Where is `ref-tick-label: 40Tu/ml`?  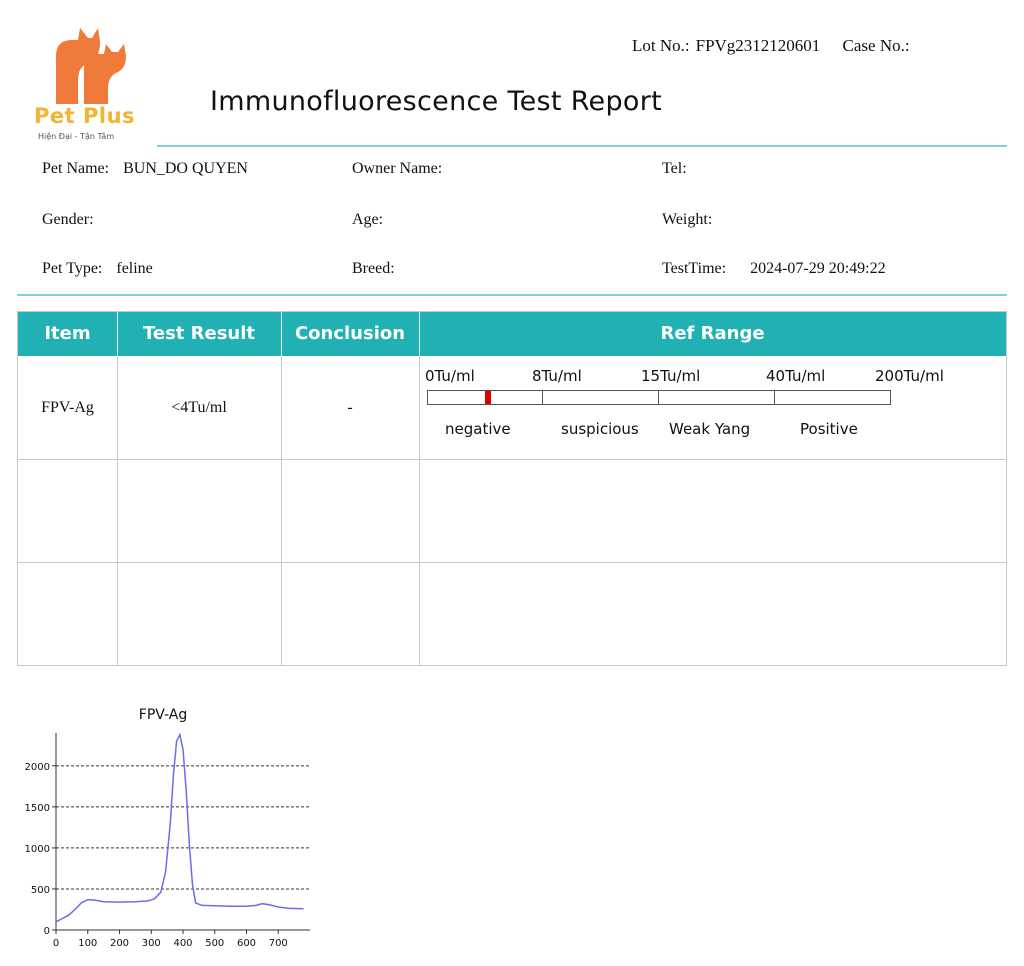
ref-tick-label: 40Tu/ml is located at coordinates (796, 376).